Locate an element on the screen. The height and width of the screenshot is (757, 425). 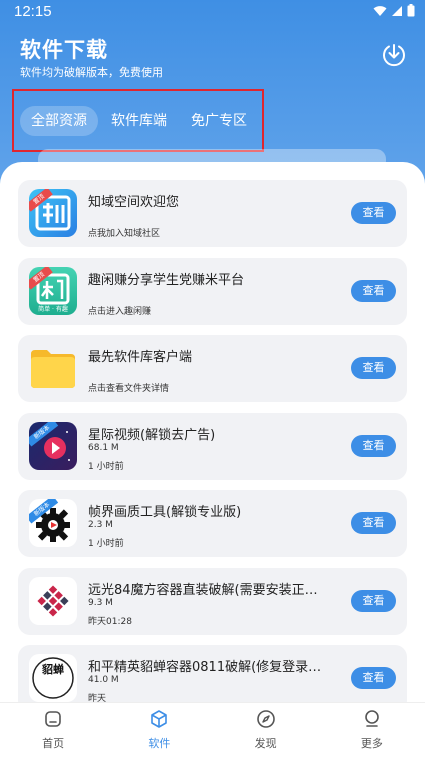
app-size: 2.3 M is located at coordinates (100, 525).